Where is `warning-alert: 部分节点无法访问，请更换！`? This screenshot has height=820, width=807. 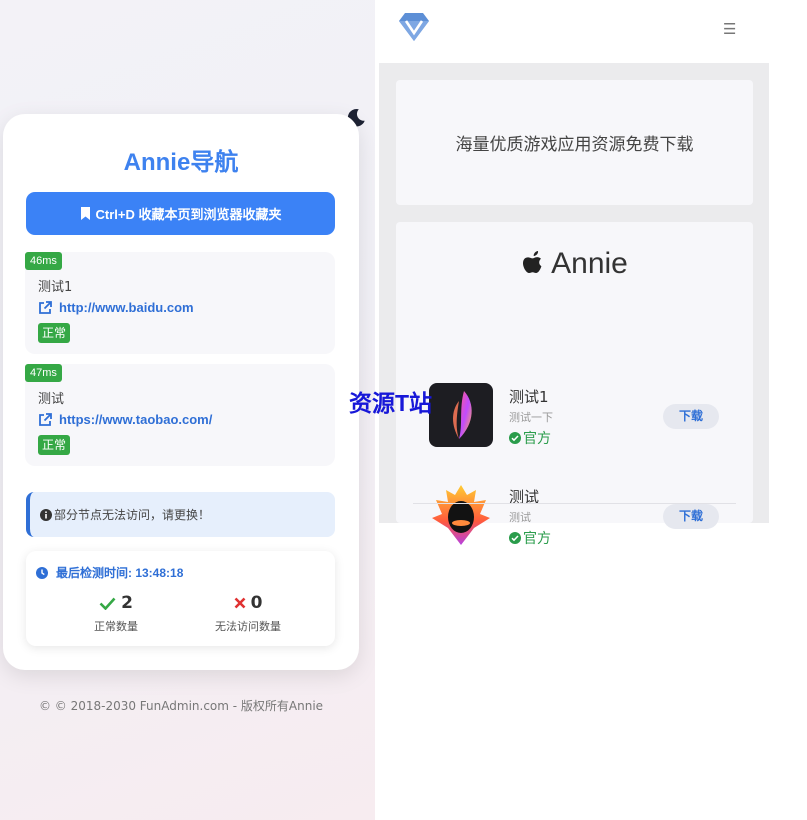
warning-alert: 部分节点无法访问，请更换！ is located at coordinates (180, 514).